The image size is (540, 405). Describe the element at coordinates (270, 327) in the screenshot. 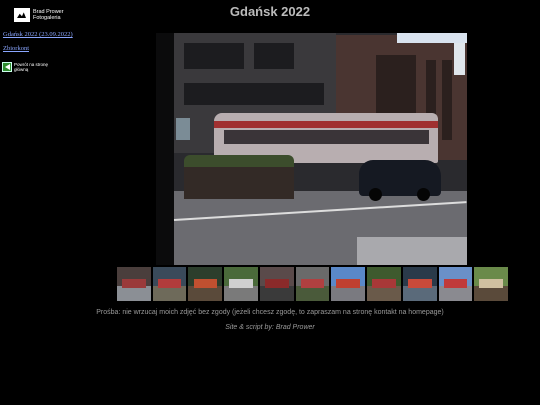

I see `site-credit: Site & script by: Brad Prower` at that location.